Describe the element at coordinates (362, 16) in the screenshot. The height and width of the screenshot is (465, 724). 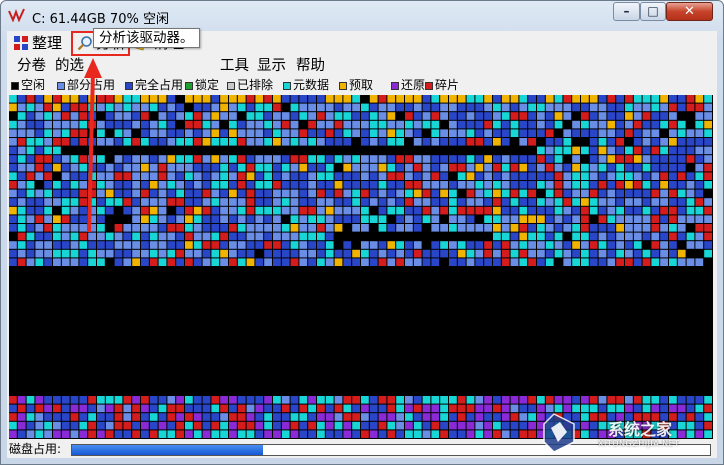
I see `title-bar: C: 61.44GB 70% 空闲 – □ ✕` at that location.